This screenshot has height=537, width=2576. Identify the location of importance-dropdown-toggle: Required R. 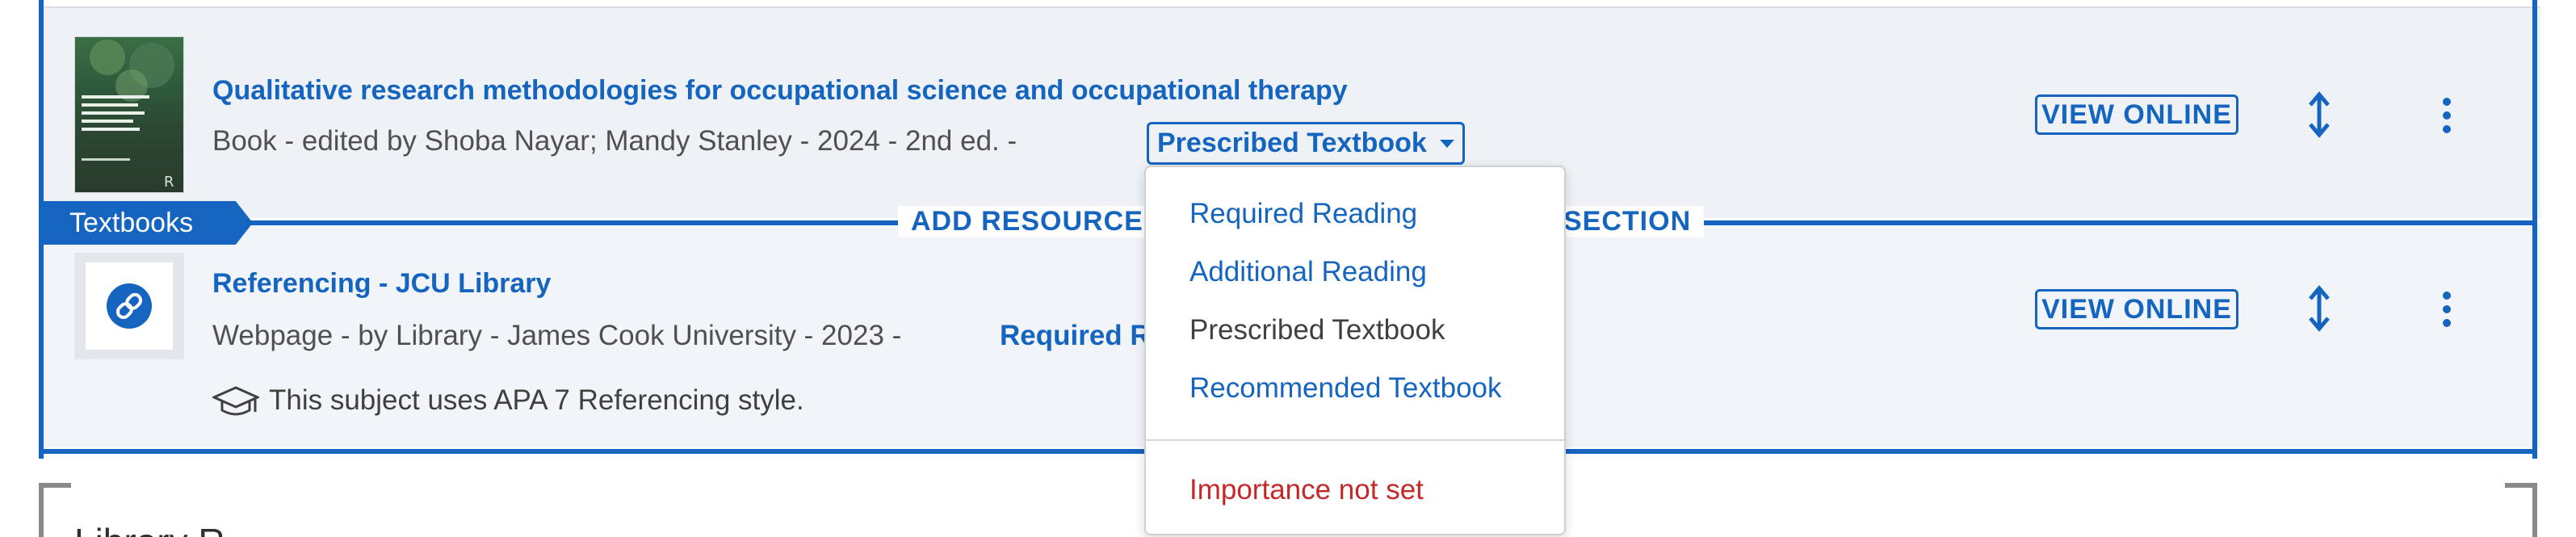
(1075, 336).